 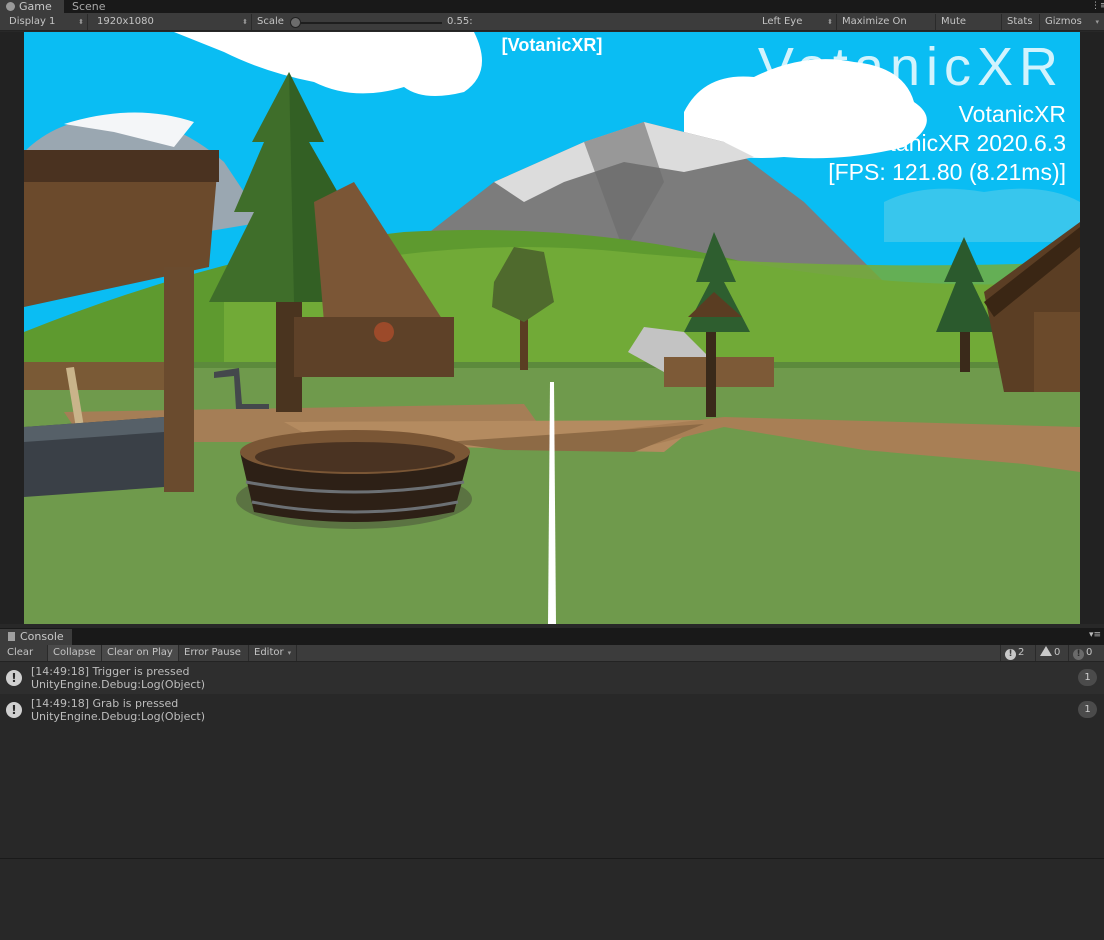 What do you see at coordinates (1012, 114) in the screenshot?
I see `brand-label: VotanicXR` at bounding box center [1012, 114].